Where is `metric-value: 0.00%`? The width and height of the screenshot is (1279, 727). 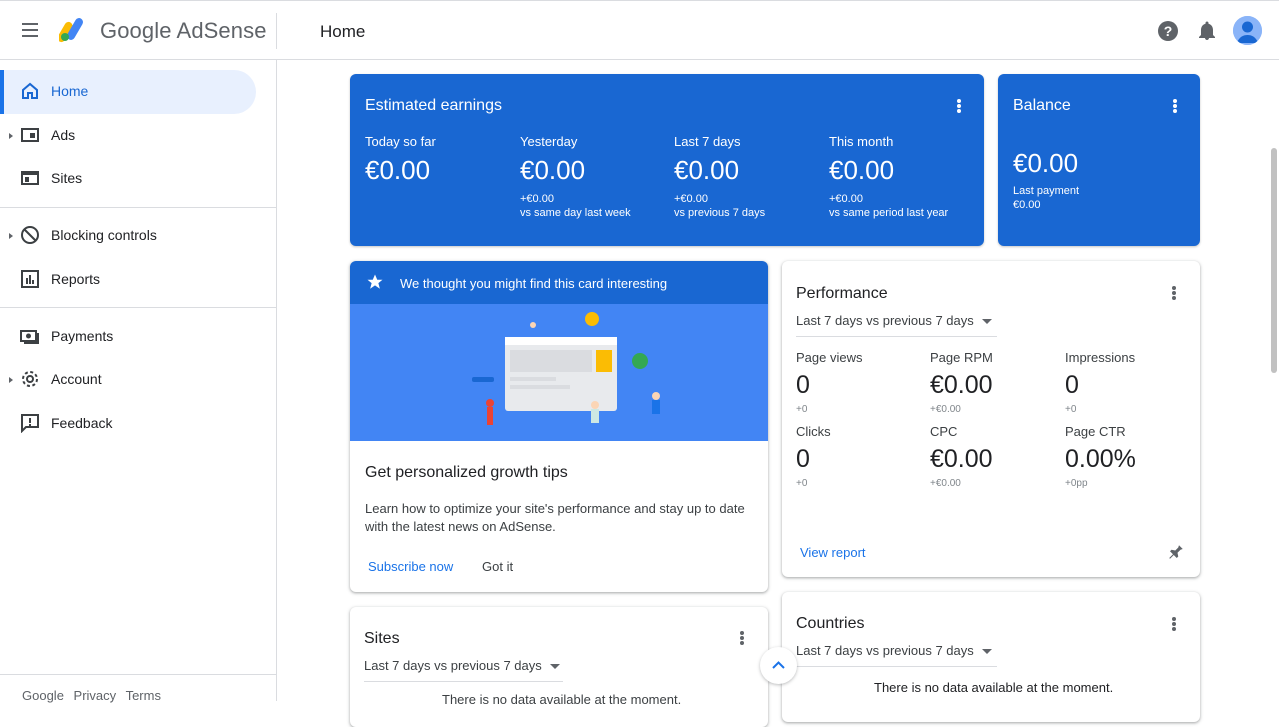 metric-value: 0.00% is located at coordinates (1100, 459).